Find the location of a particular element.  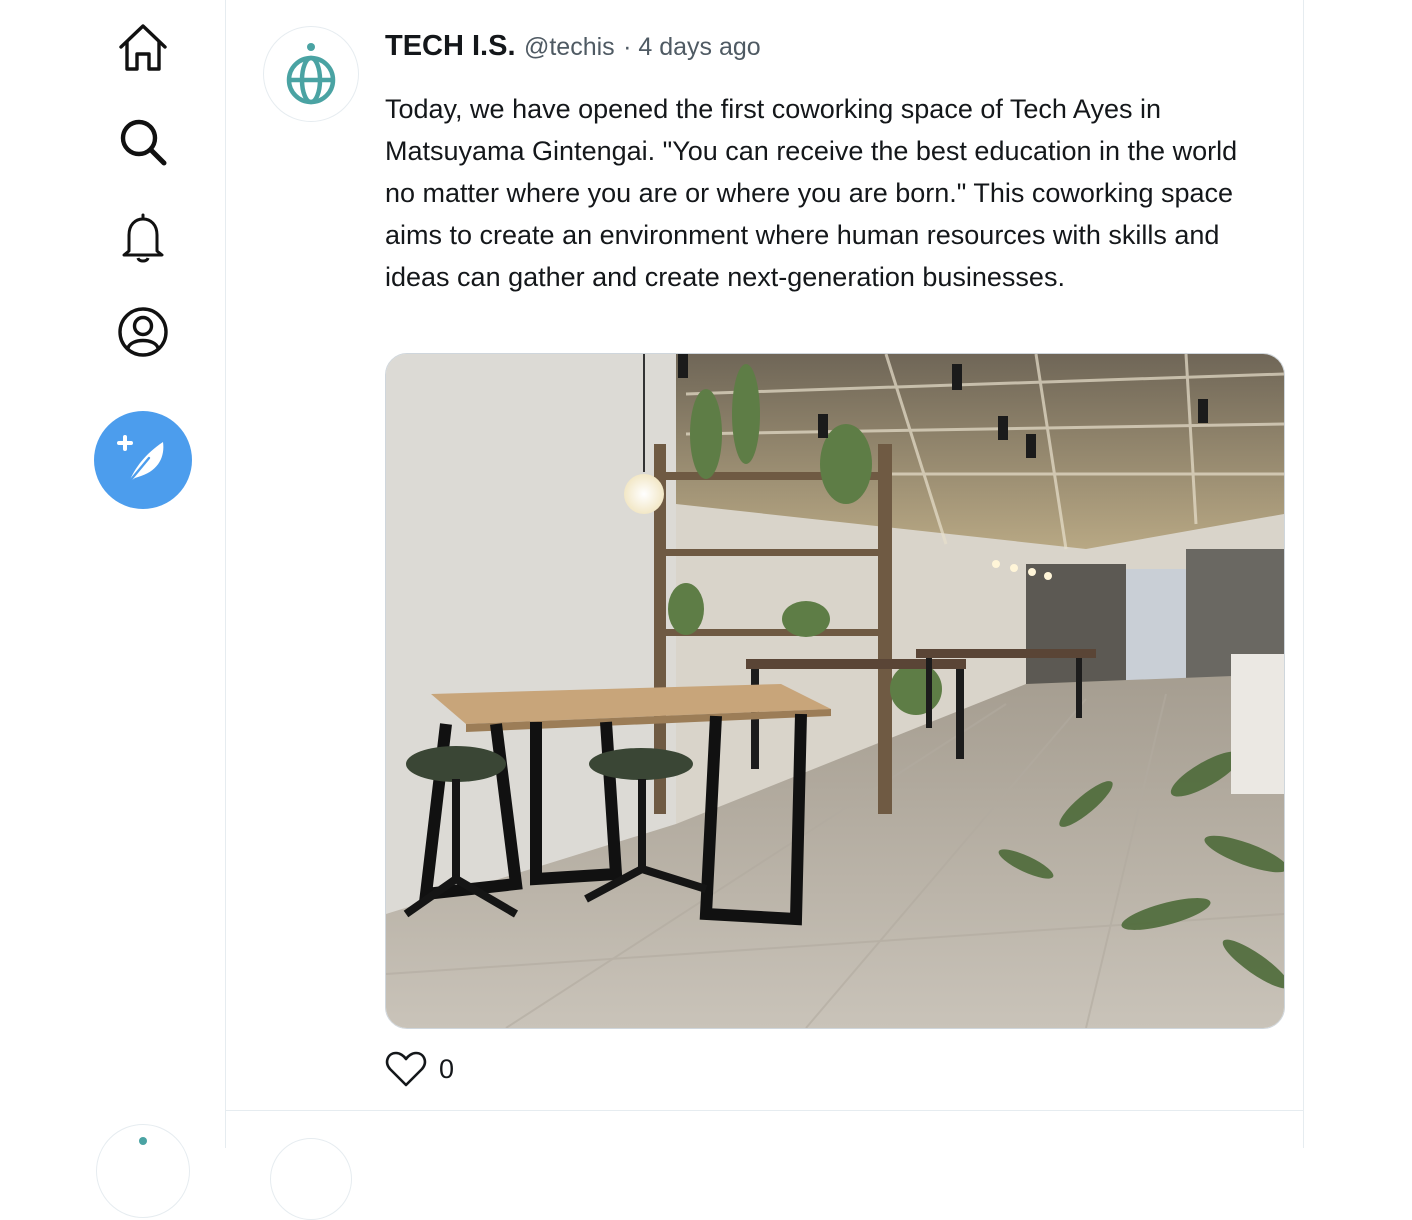

user-icon is located at coordinates (143, 332).